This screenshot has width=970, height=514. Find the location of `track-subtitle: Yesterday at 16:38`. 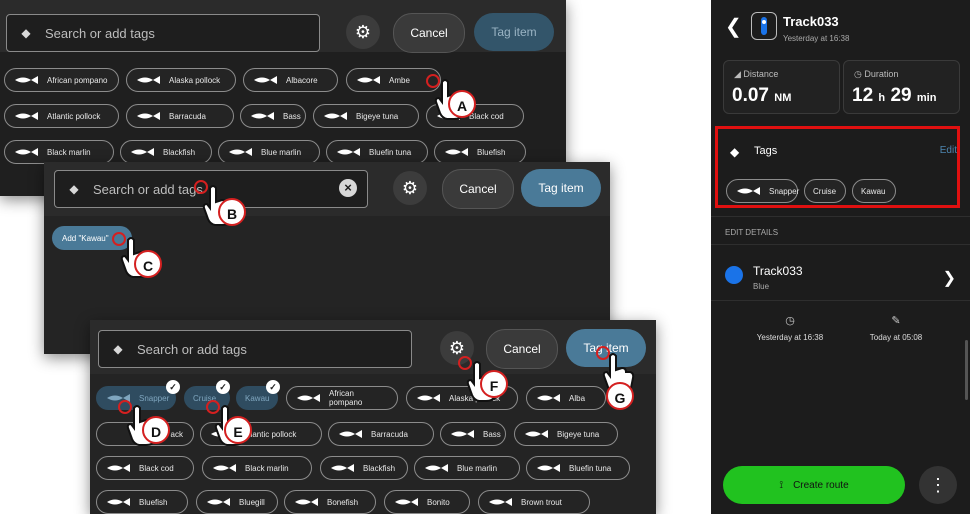

track-subtitle: Yesterday at 16:38 is located at coordinates (816, 38).